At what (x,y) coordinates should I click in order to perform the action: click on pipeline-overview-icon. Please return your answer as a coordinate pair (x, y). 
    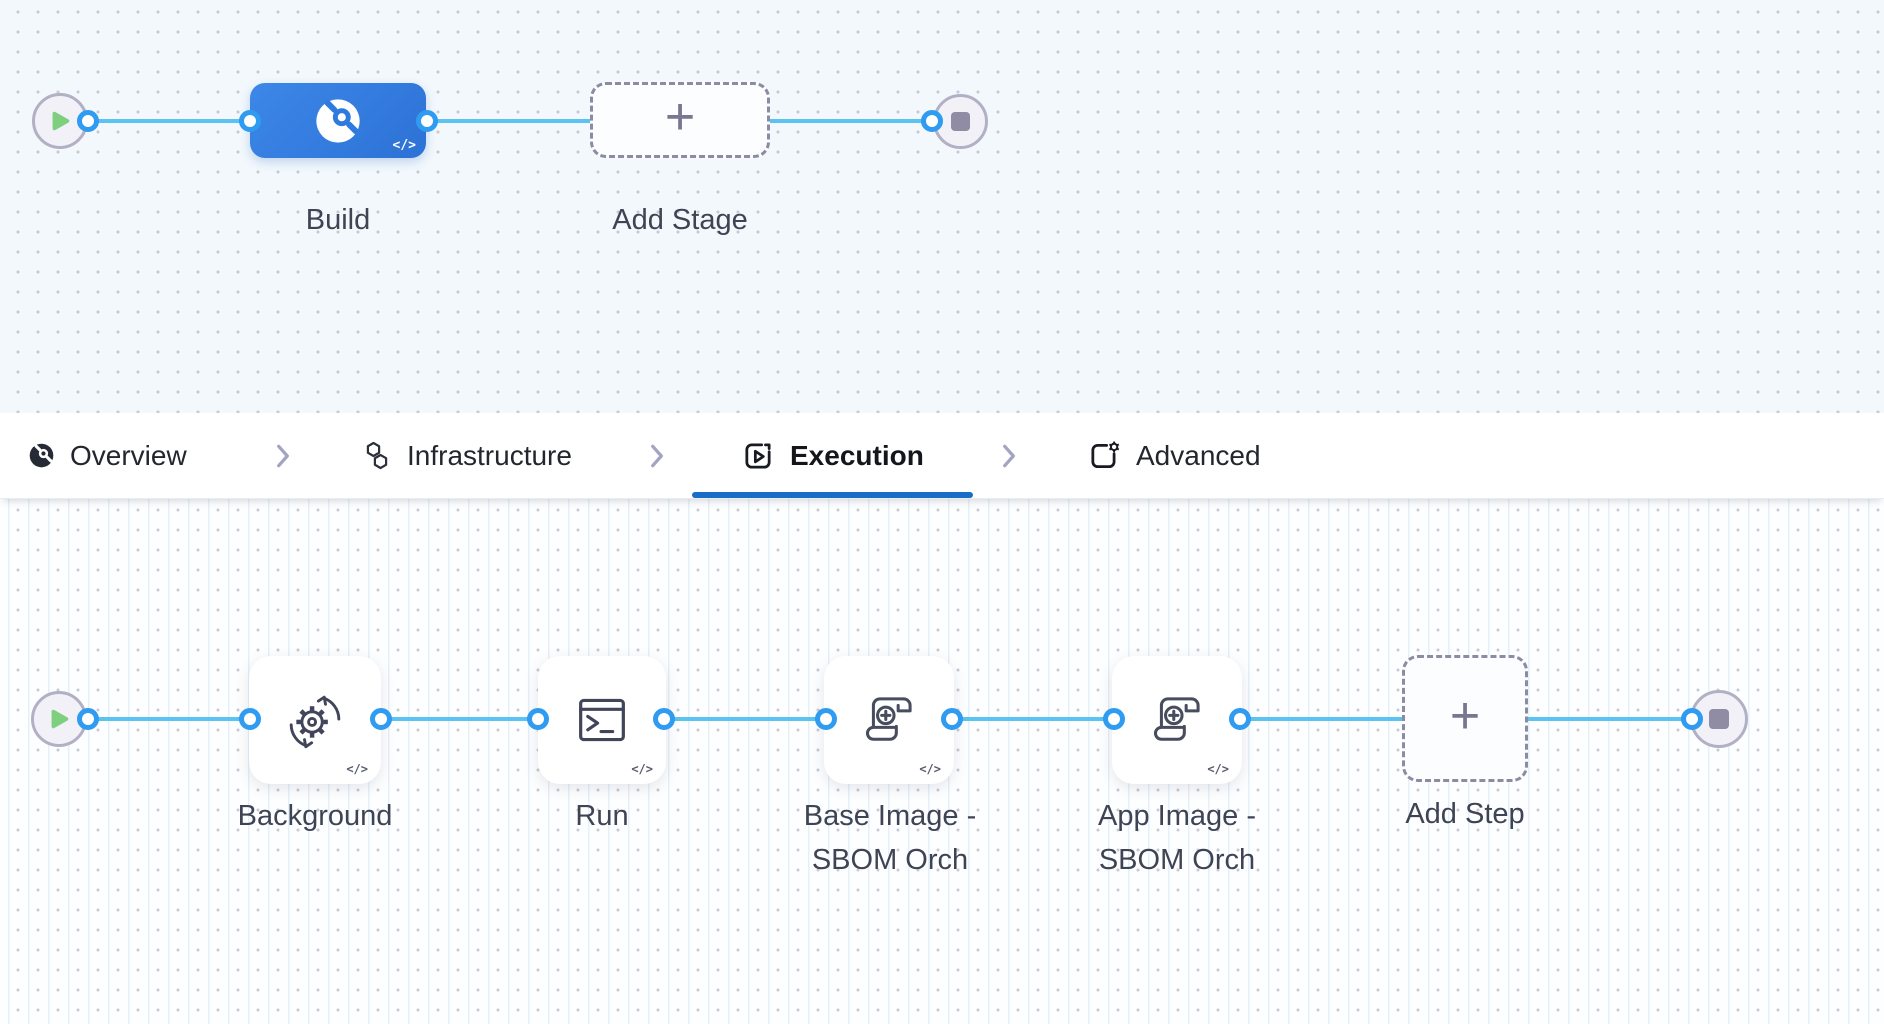
    Looking at the image, I should click on (41, 455).